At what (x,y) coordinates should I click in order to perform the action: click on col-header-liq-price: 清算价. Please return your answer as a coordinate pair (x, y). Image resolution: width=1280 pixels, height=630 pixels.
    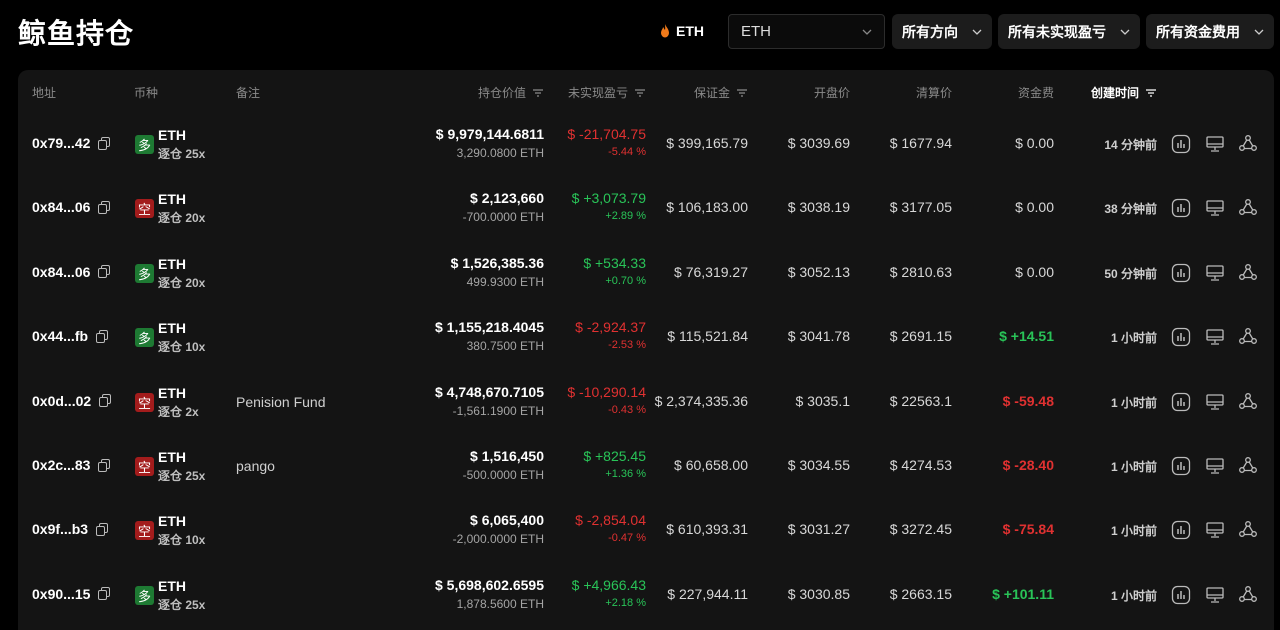
    Looking at the image, I should click on (933, 93).